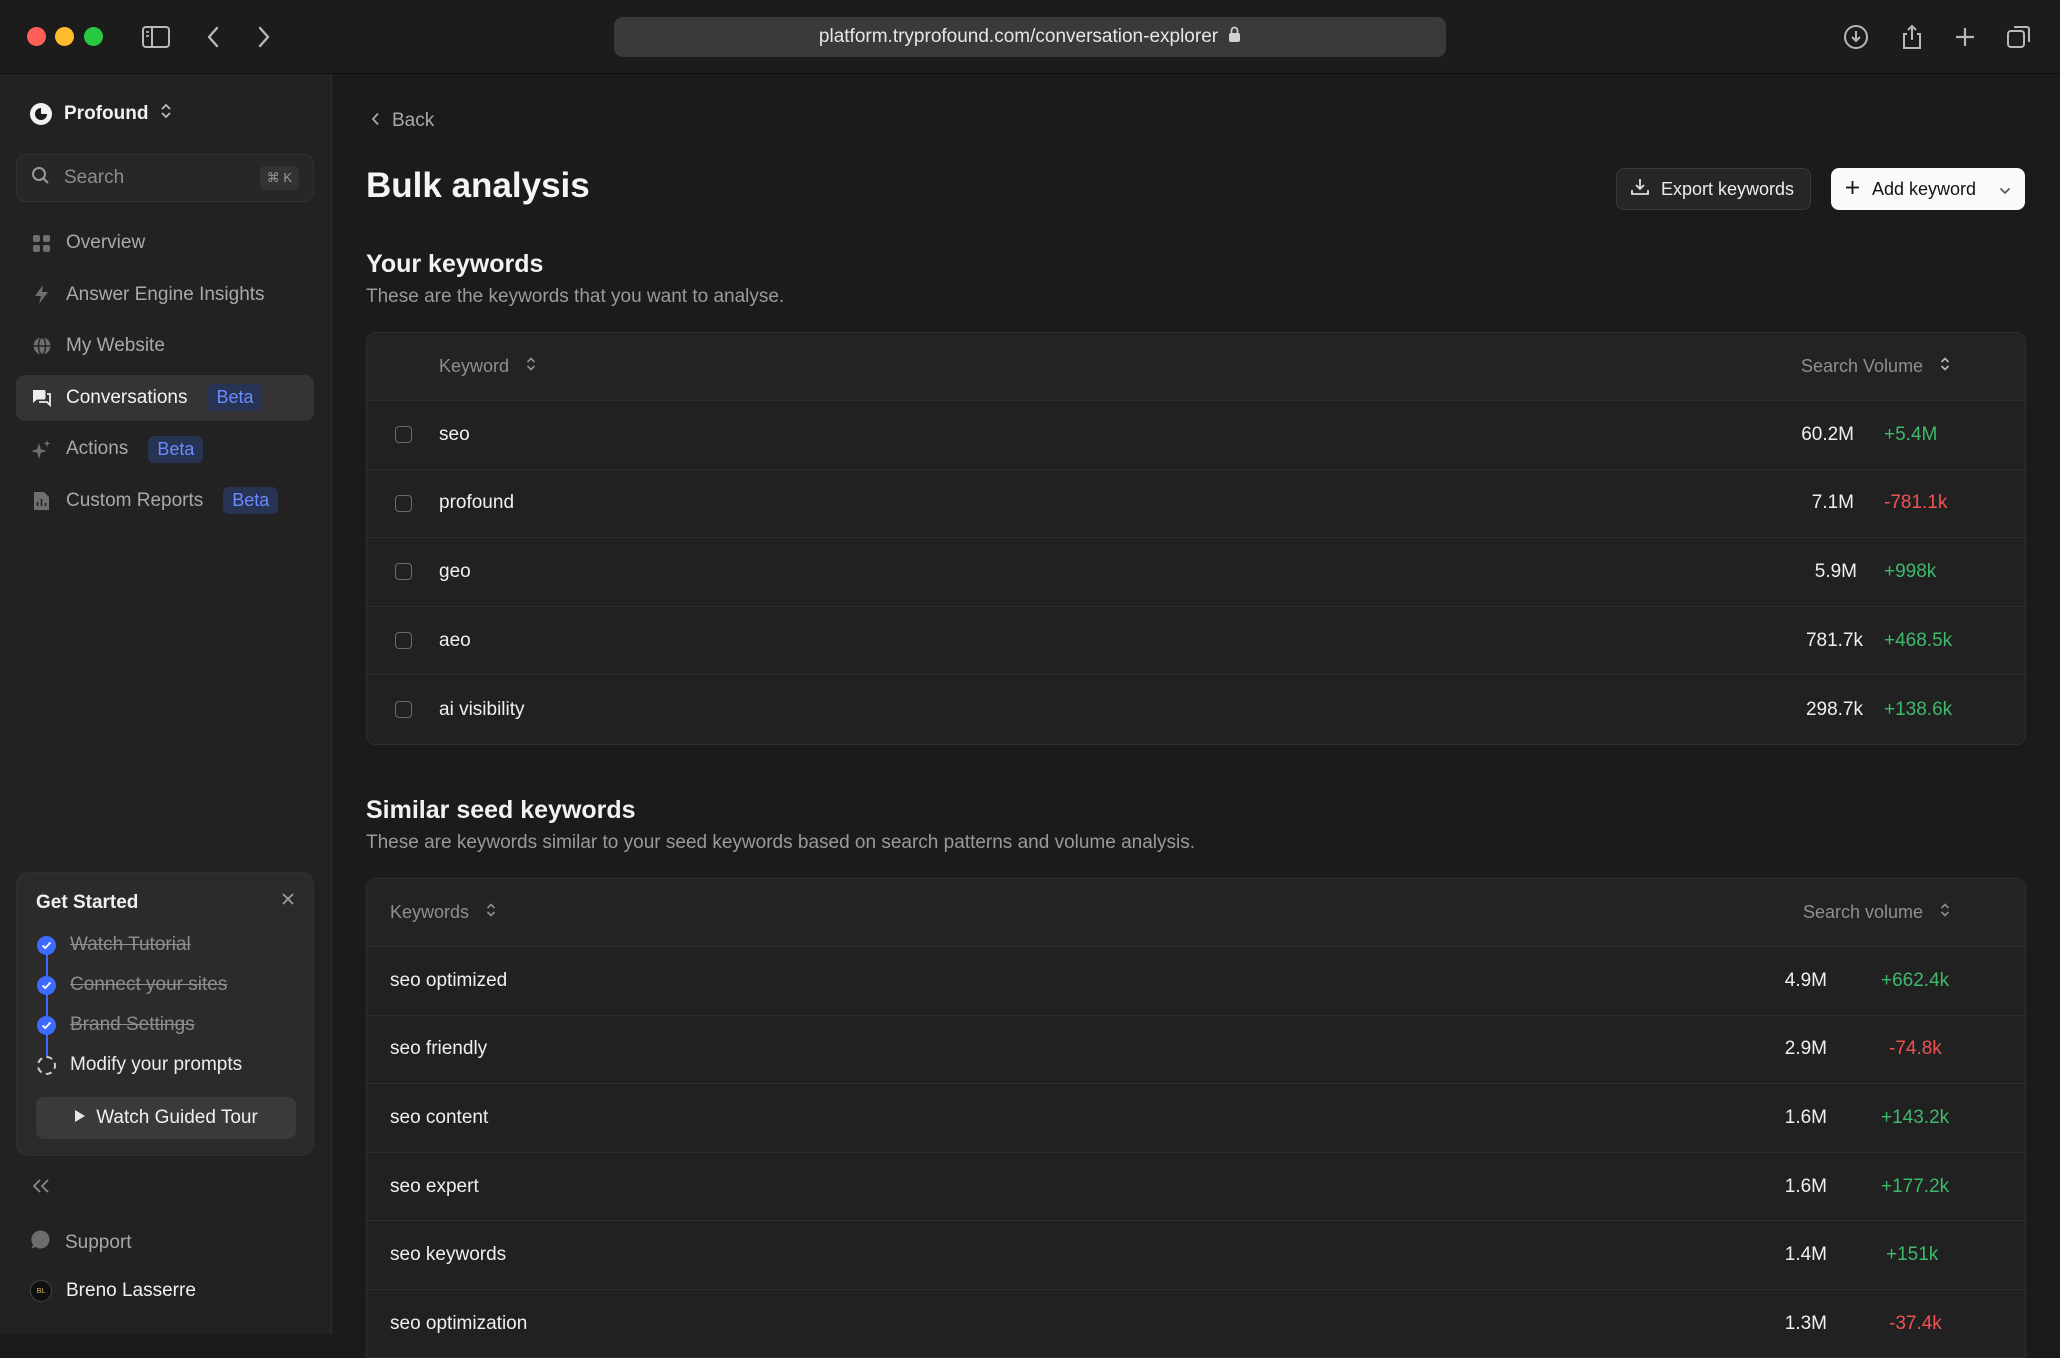 The width and height of the screenshot is (2060, 1358). Describe the element at coordinates (448, 1255) in the screenshot. I see `keyword-cell: seo keywords` at that location.